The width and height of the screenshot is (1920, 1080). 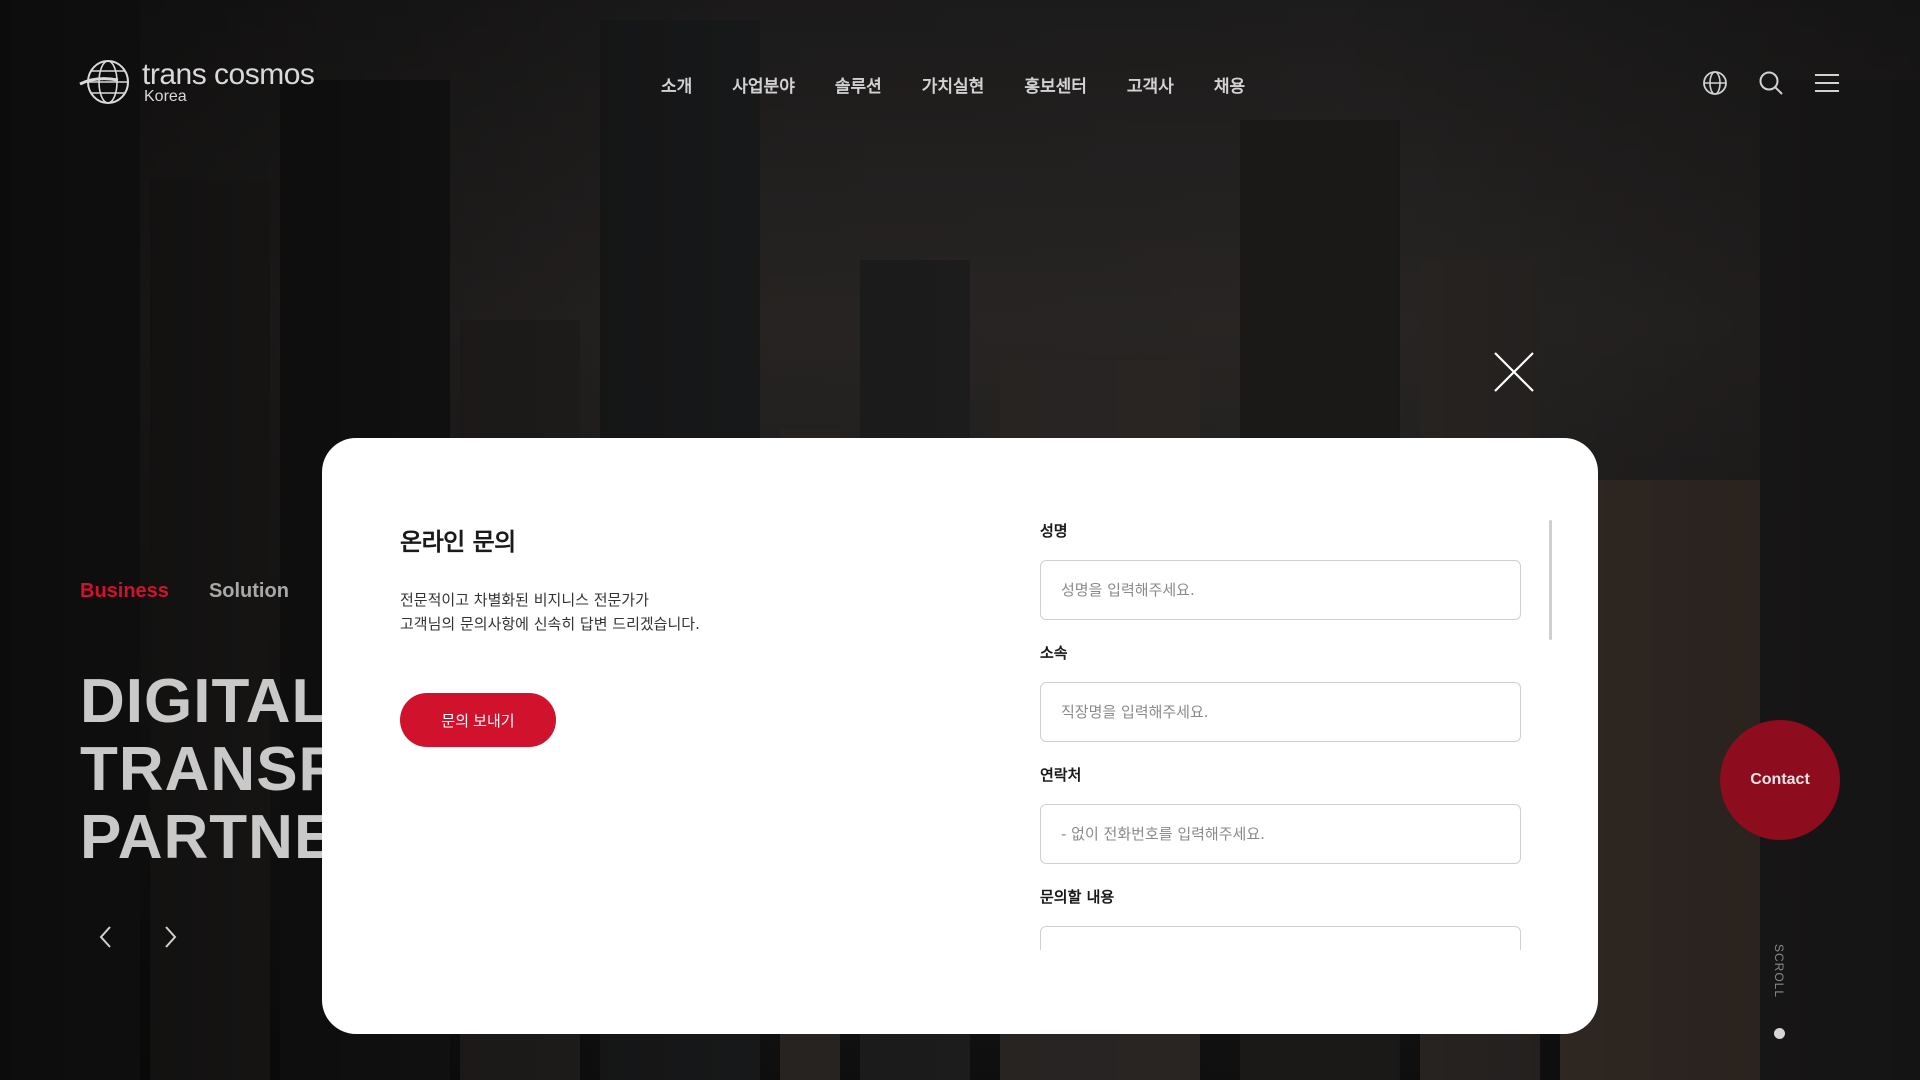 What do you see at coordinates (1780, 780) in the screenshot?
I see `contact-button: Contact` at bounding box center [1780, 780].